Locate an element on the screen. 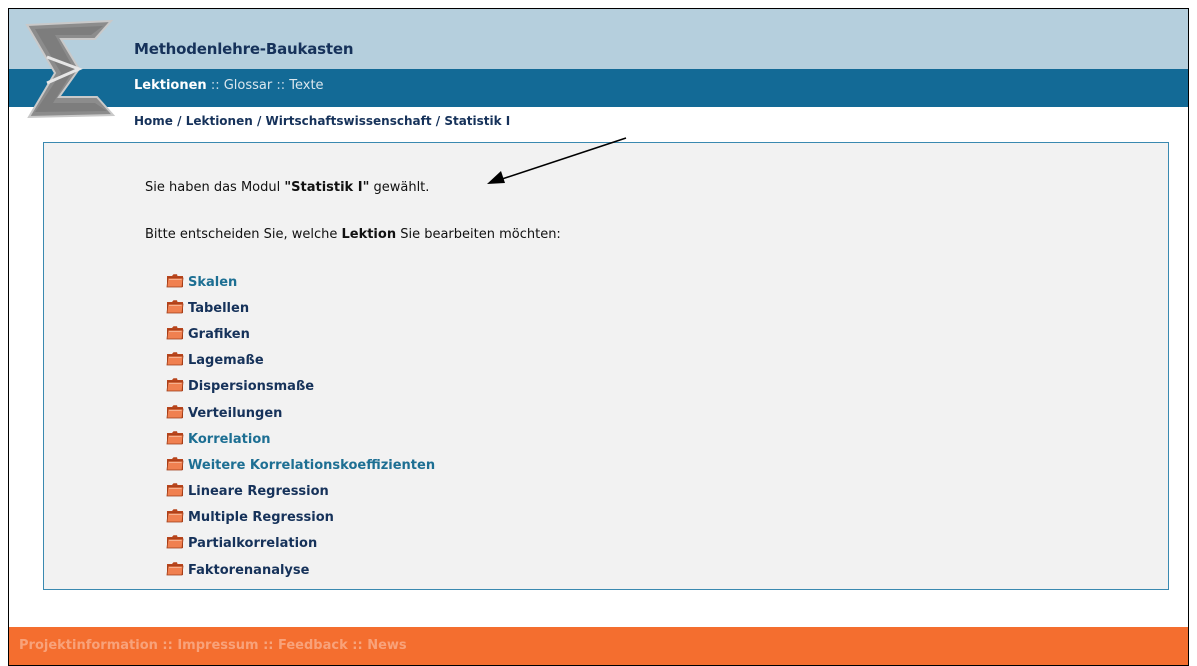  sigma-logo-icon is located at coordinates (70, 69).